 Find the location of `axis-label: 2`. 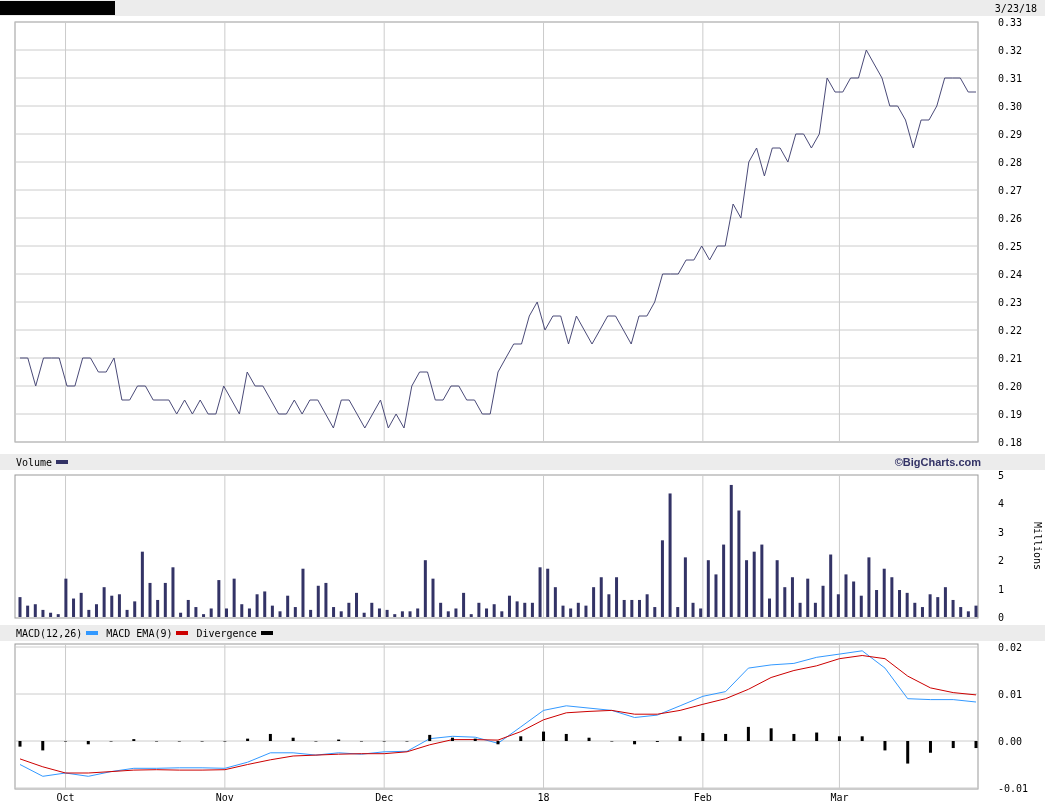

axis-label: 2 is located at coordinates (1001, 561).